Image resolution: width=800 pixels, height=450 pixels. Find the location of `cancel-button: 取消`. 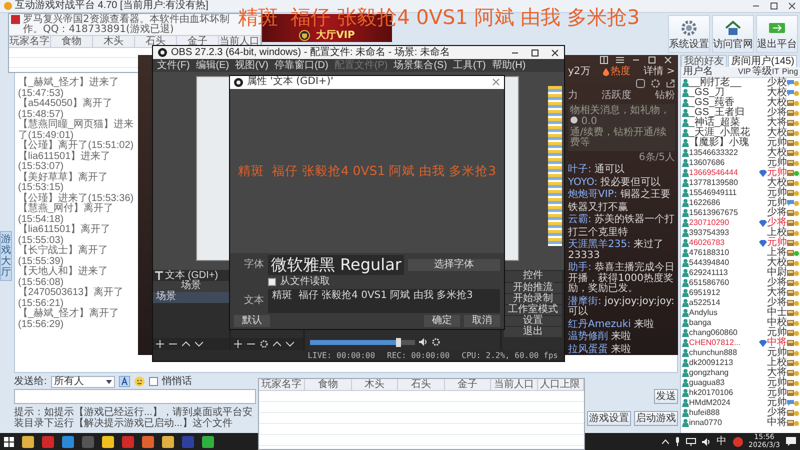

cancel-button: 取消 is located at coordinates (482, 321).